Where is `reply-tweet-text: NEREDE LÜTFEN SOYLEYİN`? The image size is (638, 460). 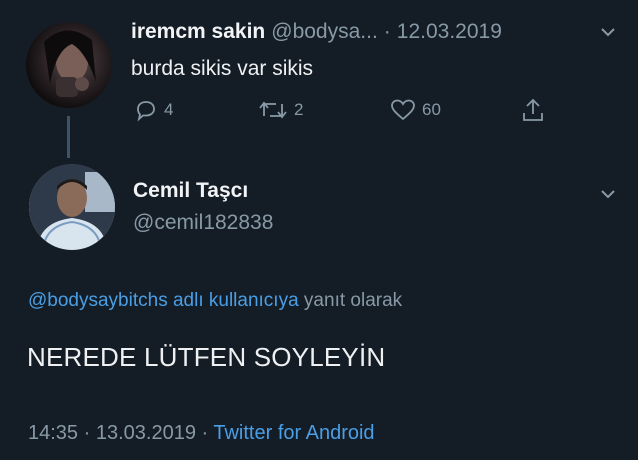
reply-tweet-text: NEREDE LÜTFEN SOYLEYİN is located at coordinates (206, 357).